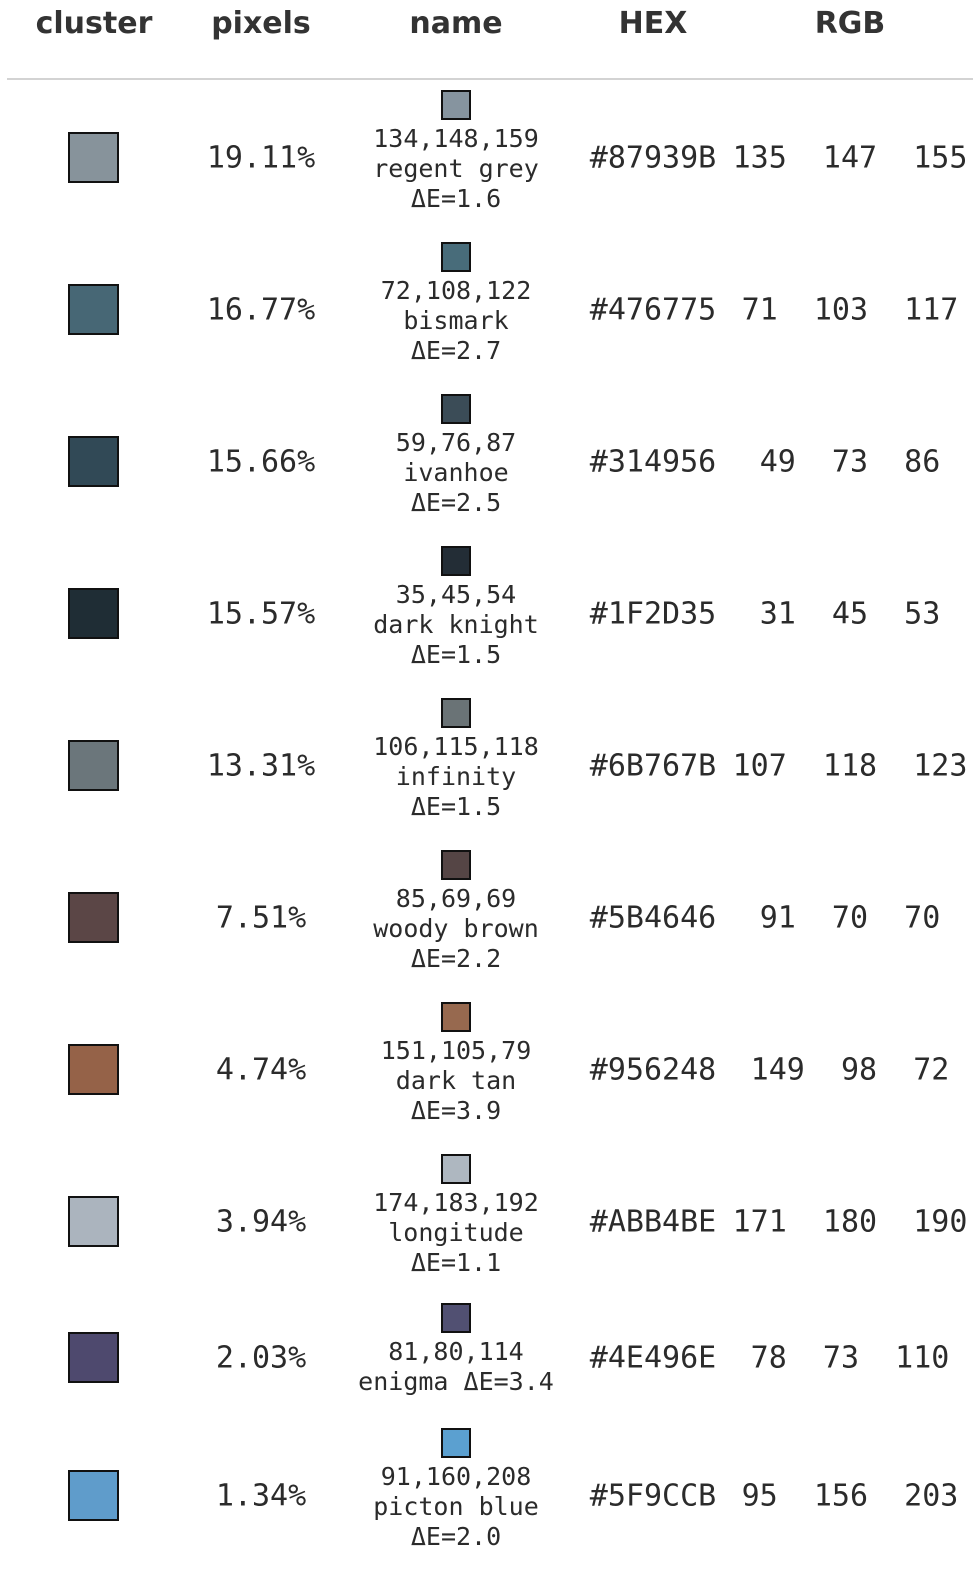 The width and height of the screenshot is (978, 1576). I want to click on color-name-block: 35,45,54 dark knight ΔE=1.5, so click(456, 625).